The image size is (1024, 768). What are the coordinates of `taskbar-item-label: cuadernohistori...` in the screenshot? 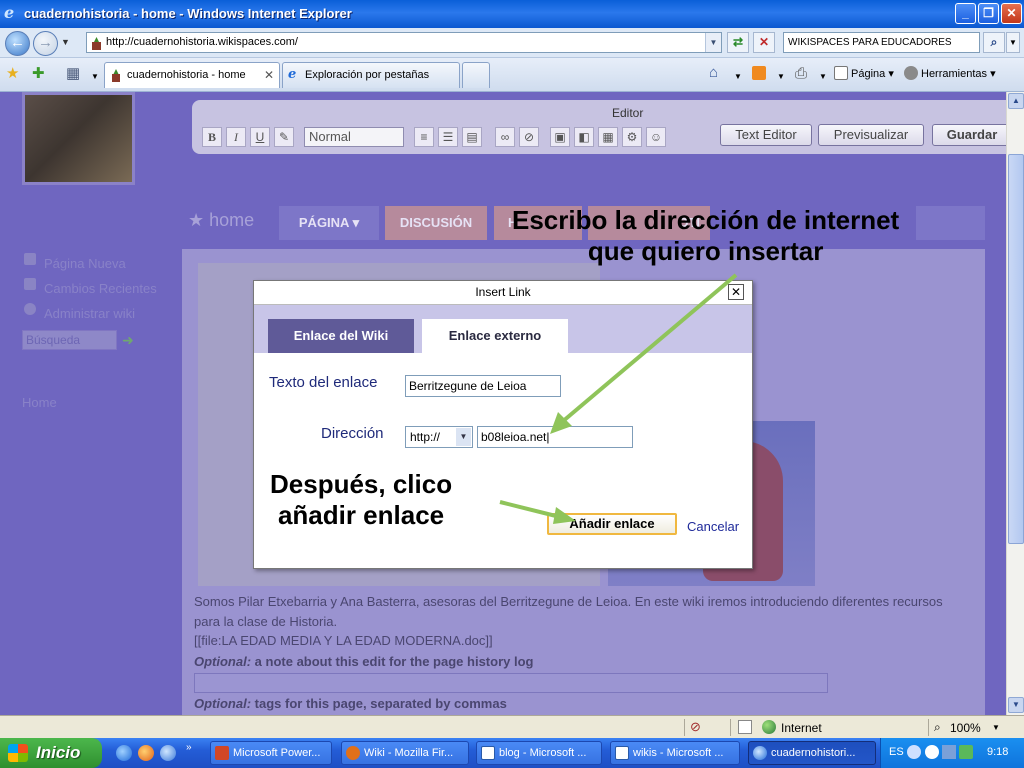 It's located at (813, 753).